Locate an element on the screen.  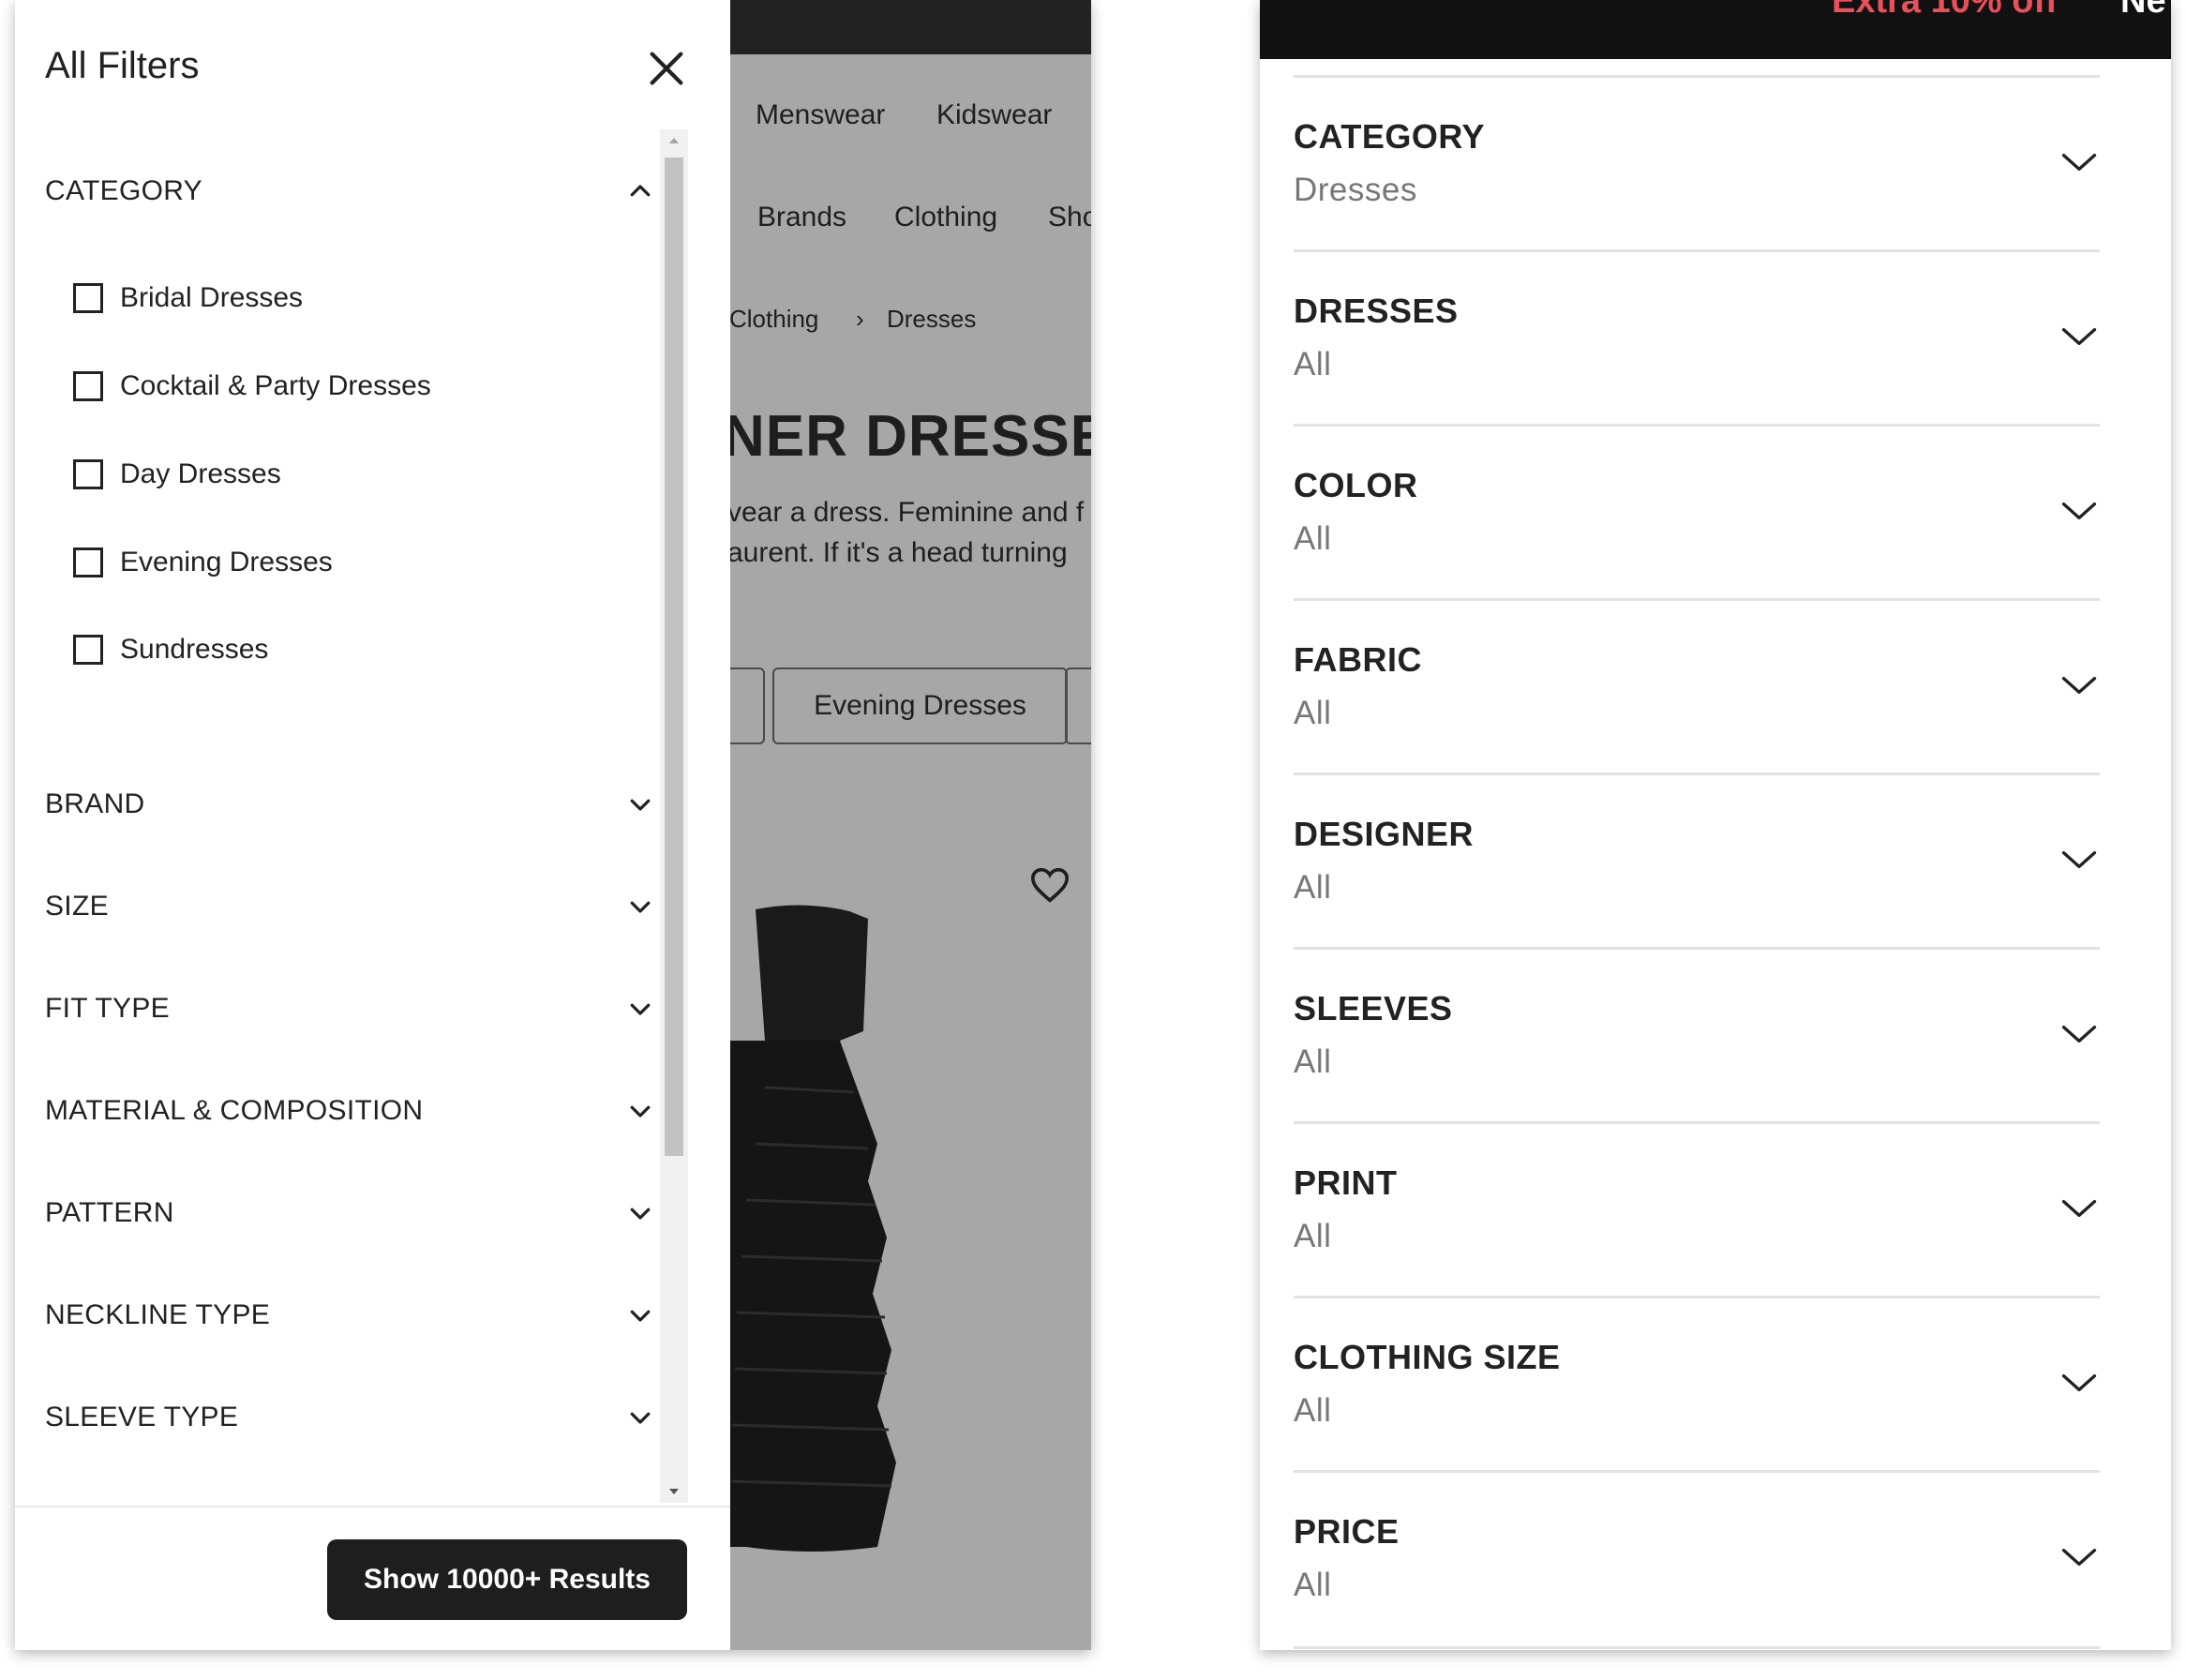
accordion-title: DESIGNER is located at coordinates (1384, 834).